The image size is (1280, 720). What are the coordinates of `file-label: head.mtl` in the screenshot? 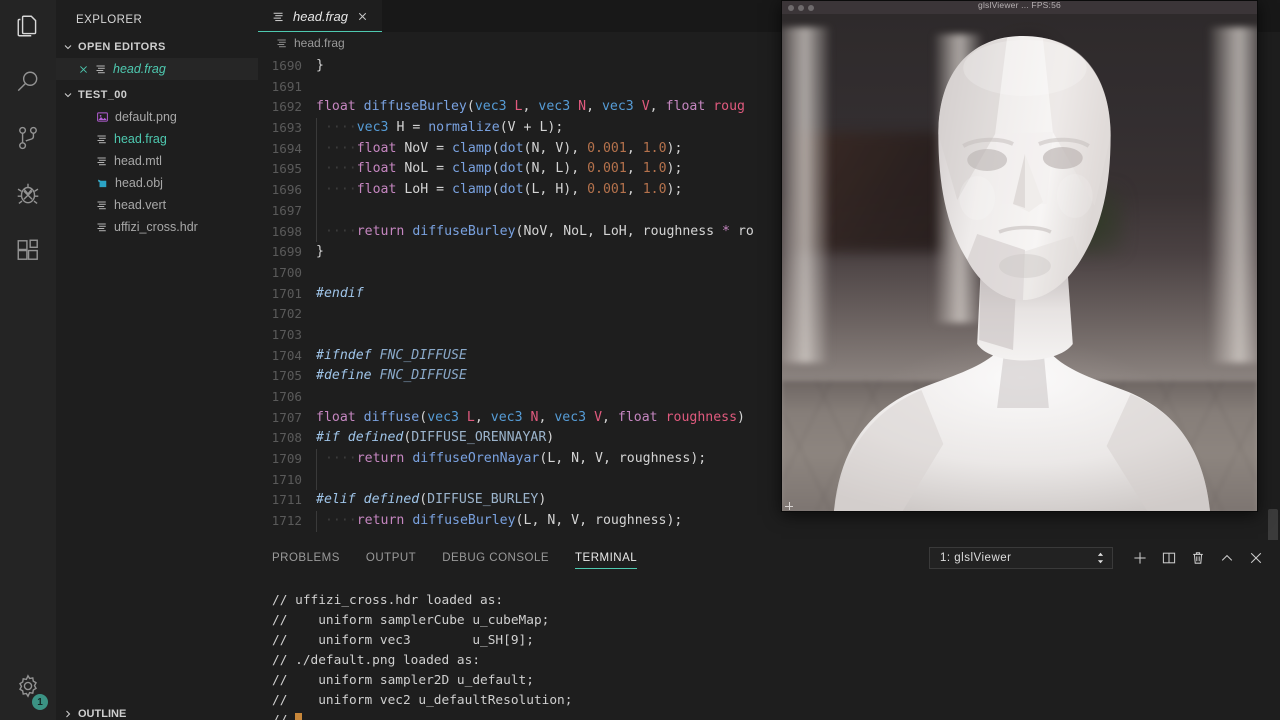 It's located at (138, 161).